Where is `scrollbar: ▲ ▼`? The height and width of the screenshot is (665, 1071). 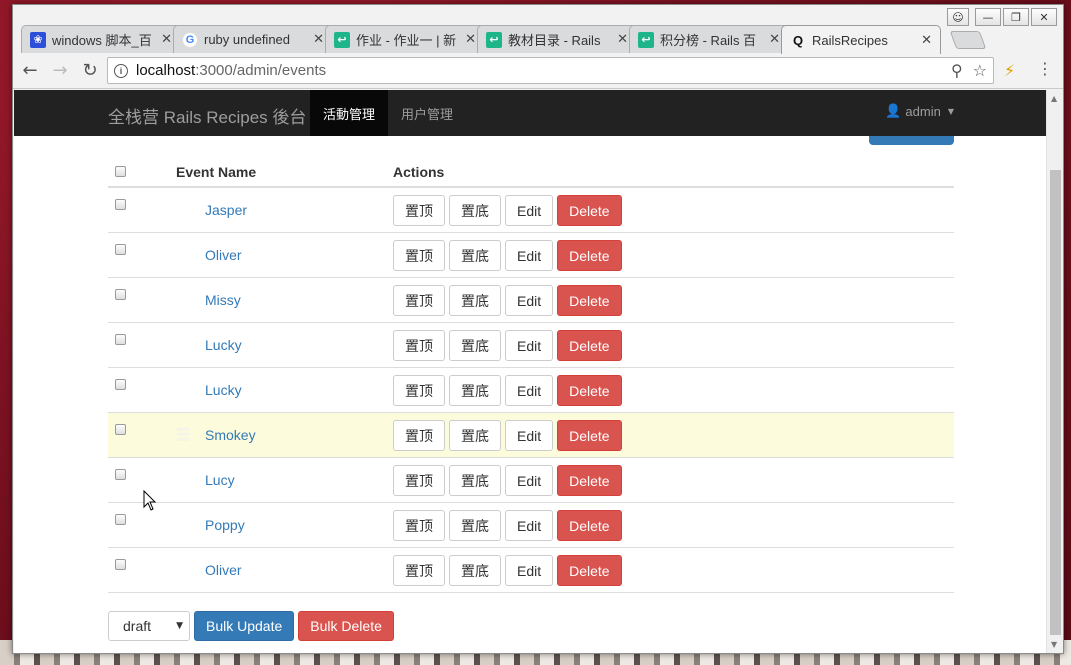
scrollbar: ▲ ▼ is located at coordinates (1054, 371).